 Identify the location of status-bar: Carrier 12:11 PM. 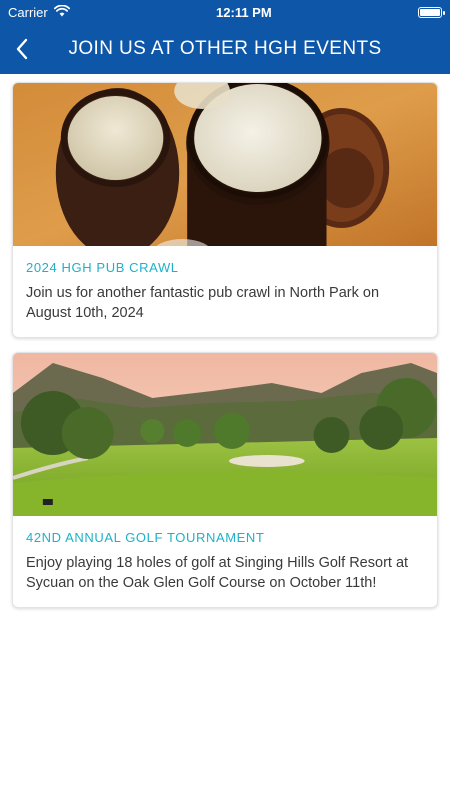
(225, 12).